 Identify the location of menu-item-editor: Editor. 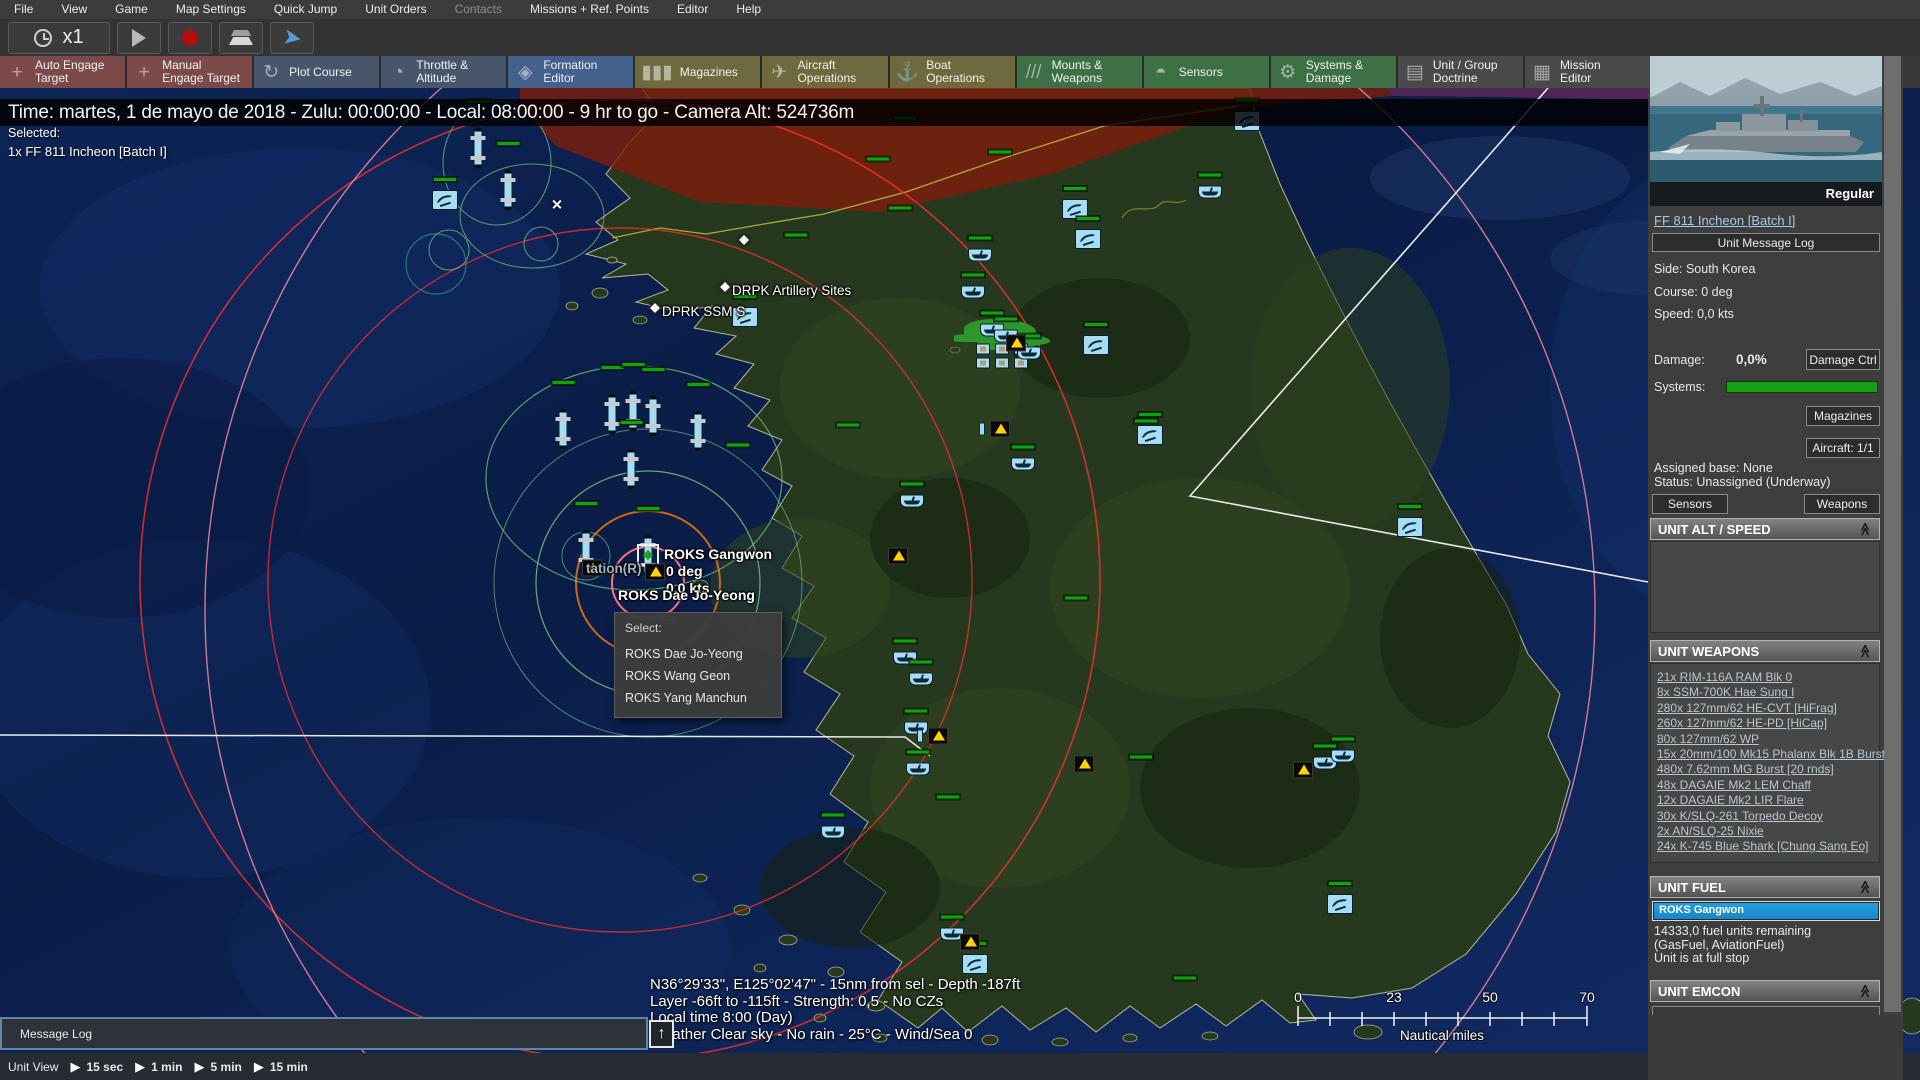
(692, 9).